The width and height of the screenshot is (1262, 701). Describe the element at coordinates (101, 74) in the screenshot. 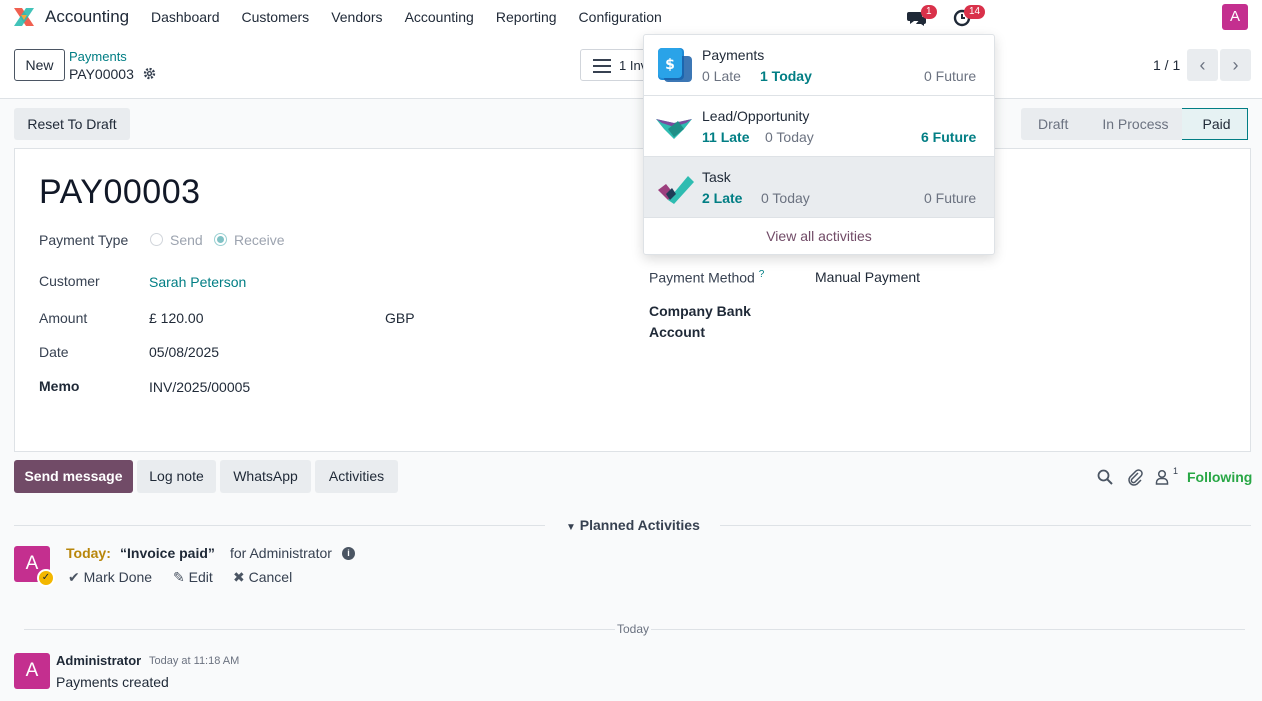

I see `breadcrumb-current: PAY00003` at that location.